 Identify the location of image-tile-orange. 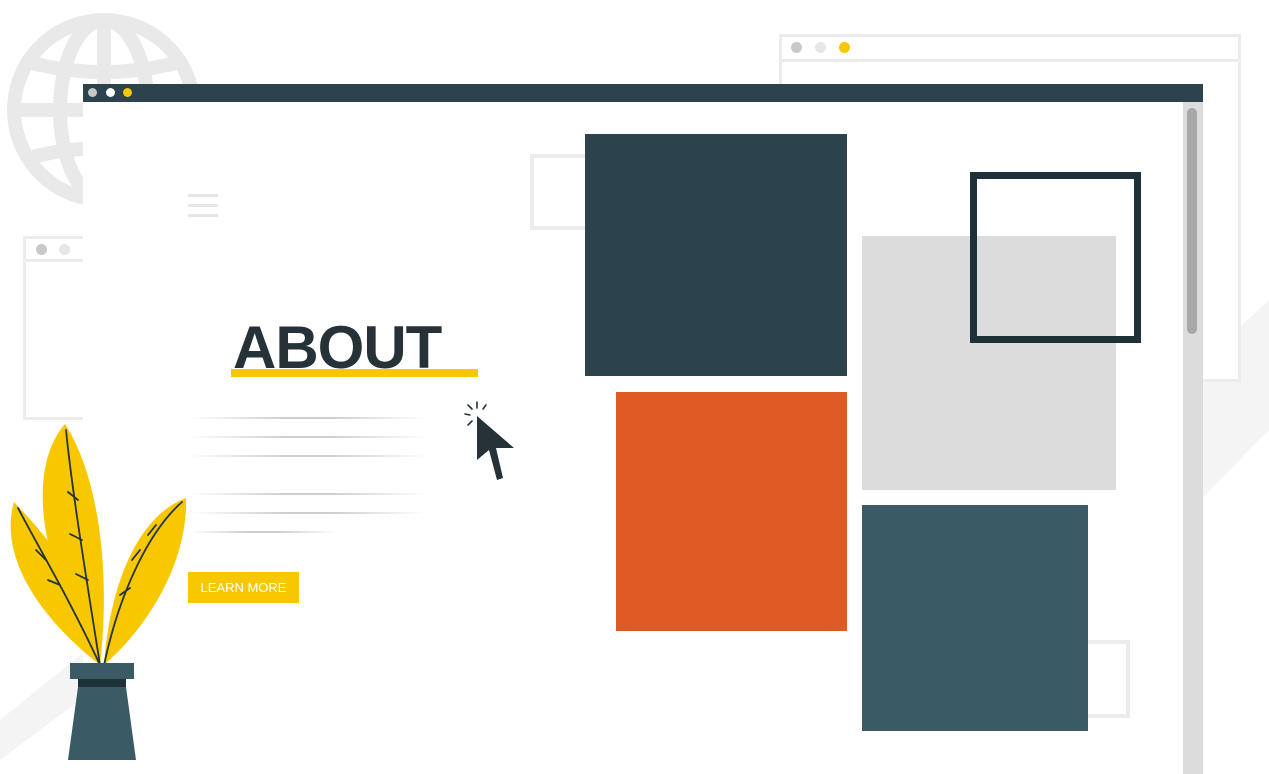
(731, 511).